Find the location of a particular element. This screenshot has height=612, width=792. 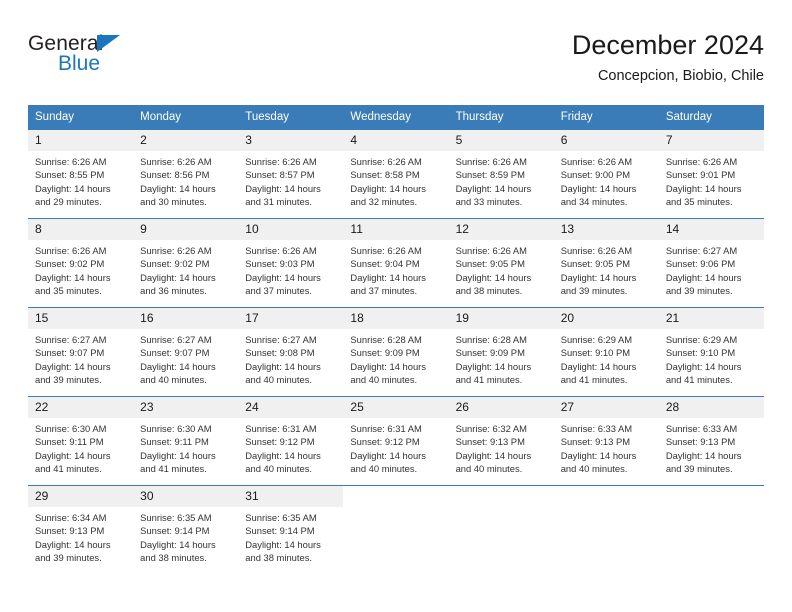

day-number: 9 is located at coordinates (186, 229).